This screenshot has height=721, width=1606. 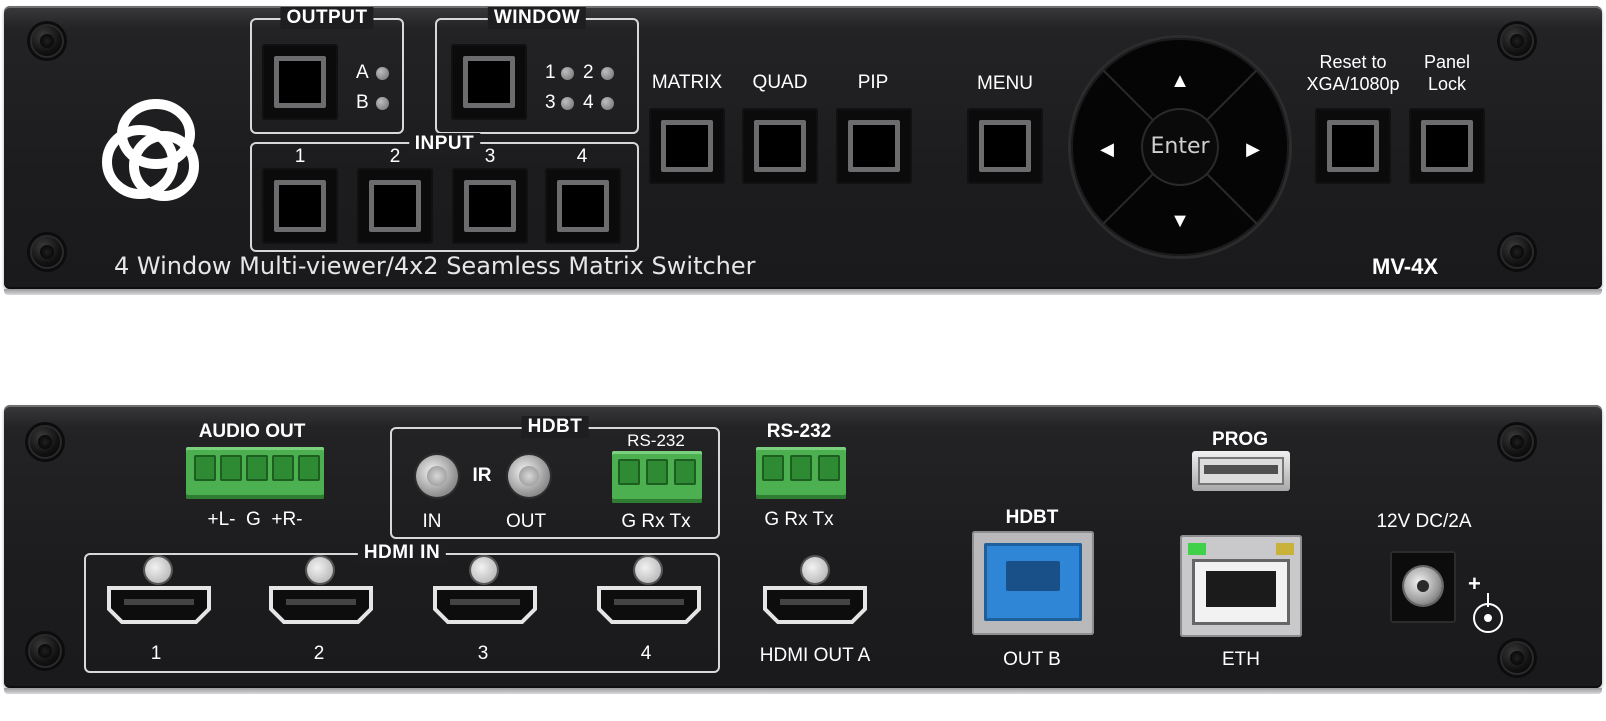 I want to click on hdmi-out-a-label: HDMI OUT A, so click(x=815, y=655).